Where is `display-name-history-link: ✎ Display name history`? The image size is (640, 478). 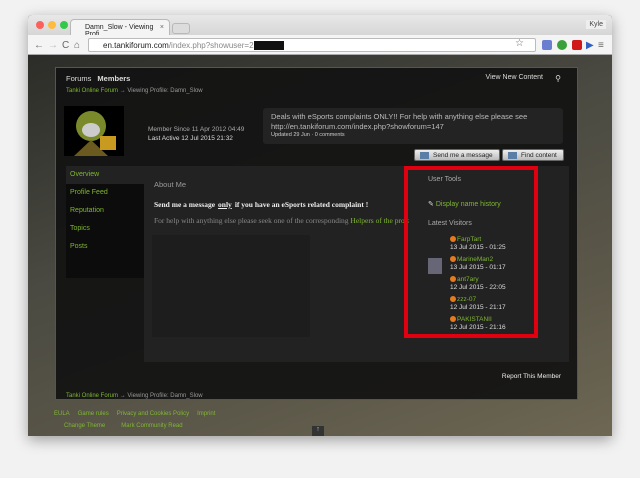
display-name-history-link: ✎ Display name history is located at coordinates (464, 204).